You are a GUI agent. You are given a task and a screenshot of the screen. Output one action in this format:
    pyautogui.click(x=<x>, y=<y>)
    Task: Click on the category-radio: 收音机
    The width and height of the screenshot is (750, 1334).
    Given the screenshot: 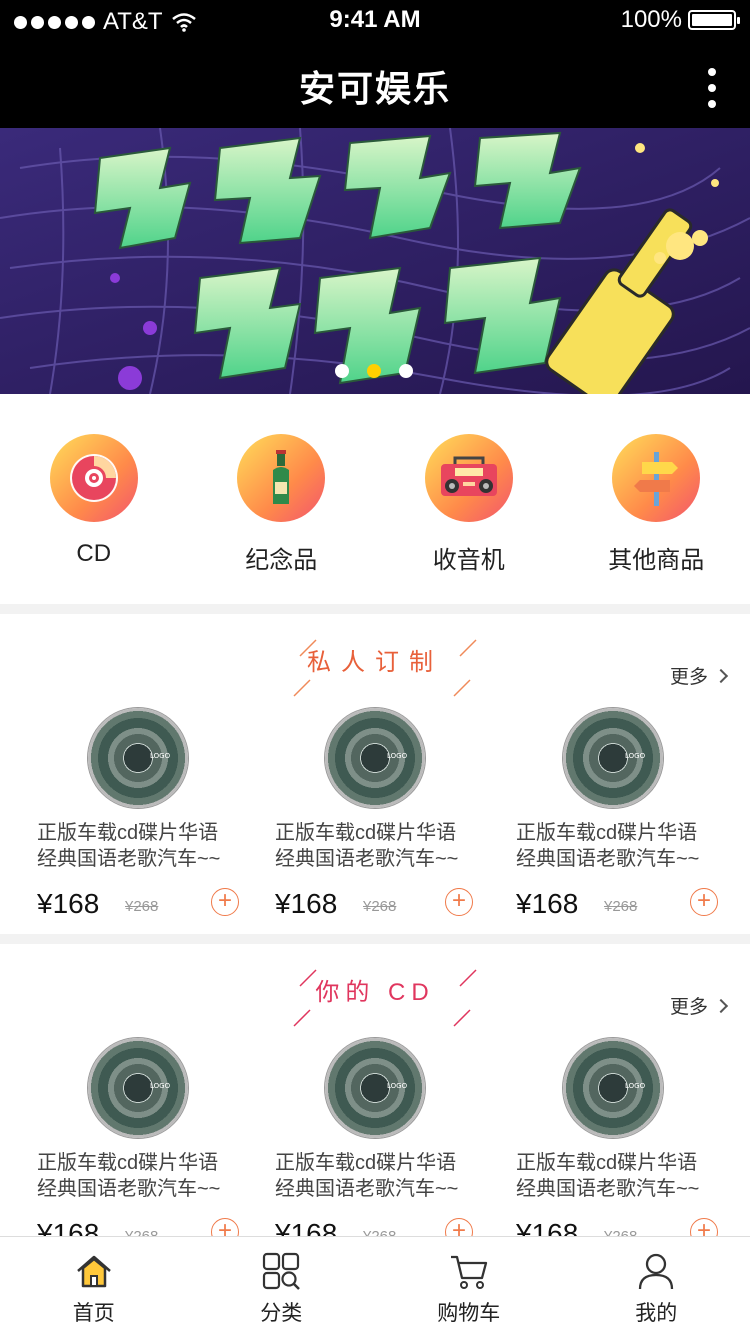 What is the action you would take?
    pyautogui.click(x=469, y=499)
    